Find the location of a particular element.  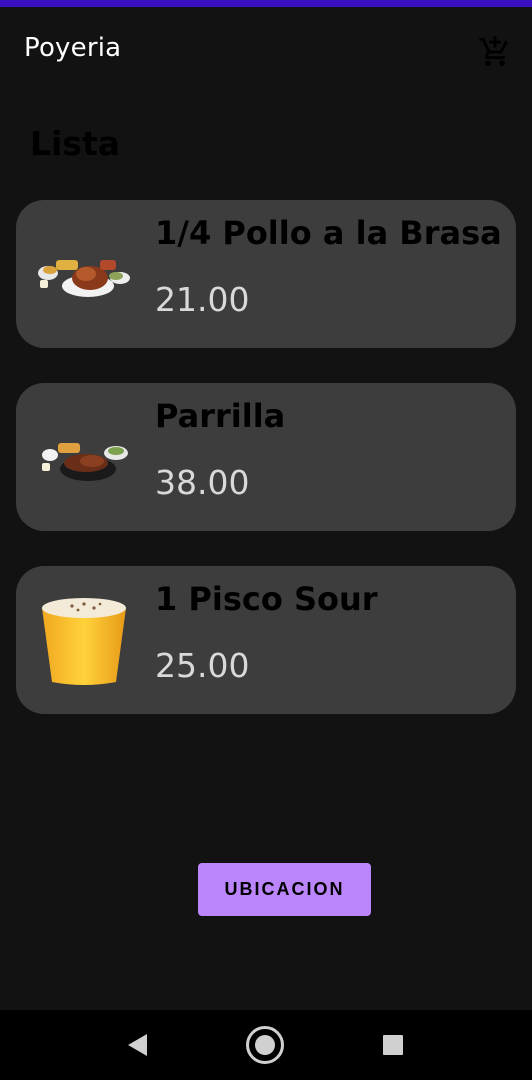

product-price: 38.00 is located at coordinates (202, 482).